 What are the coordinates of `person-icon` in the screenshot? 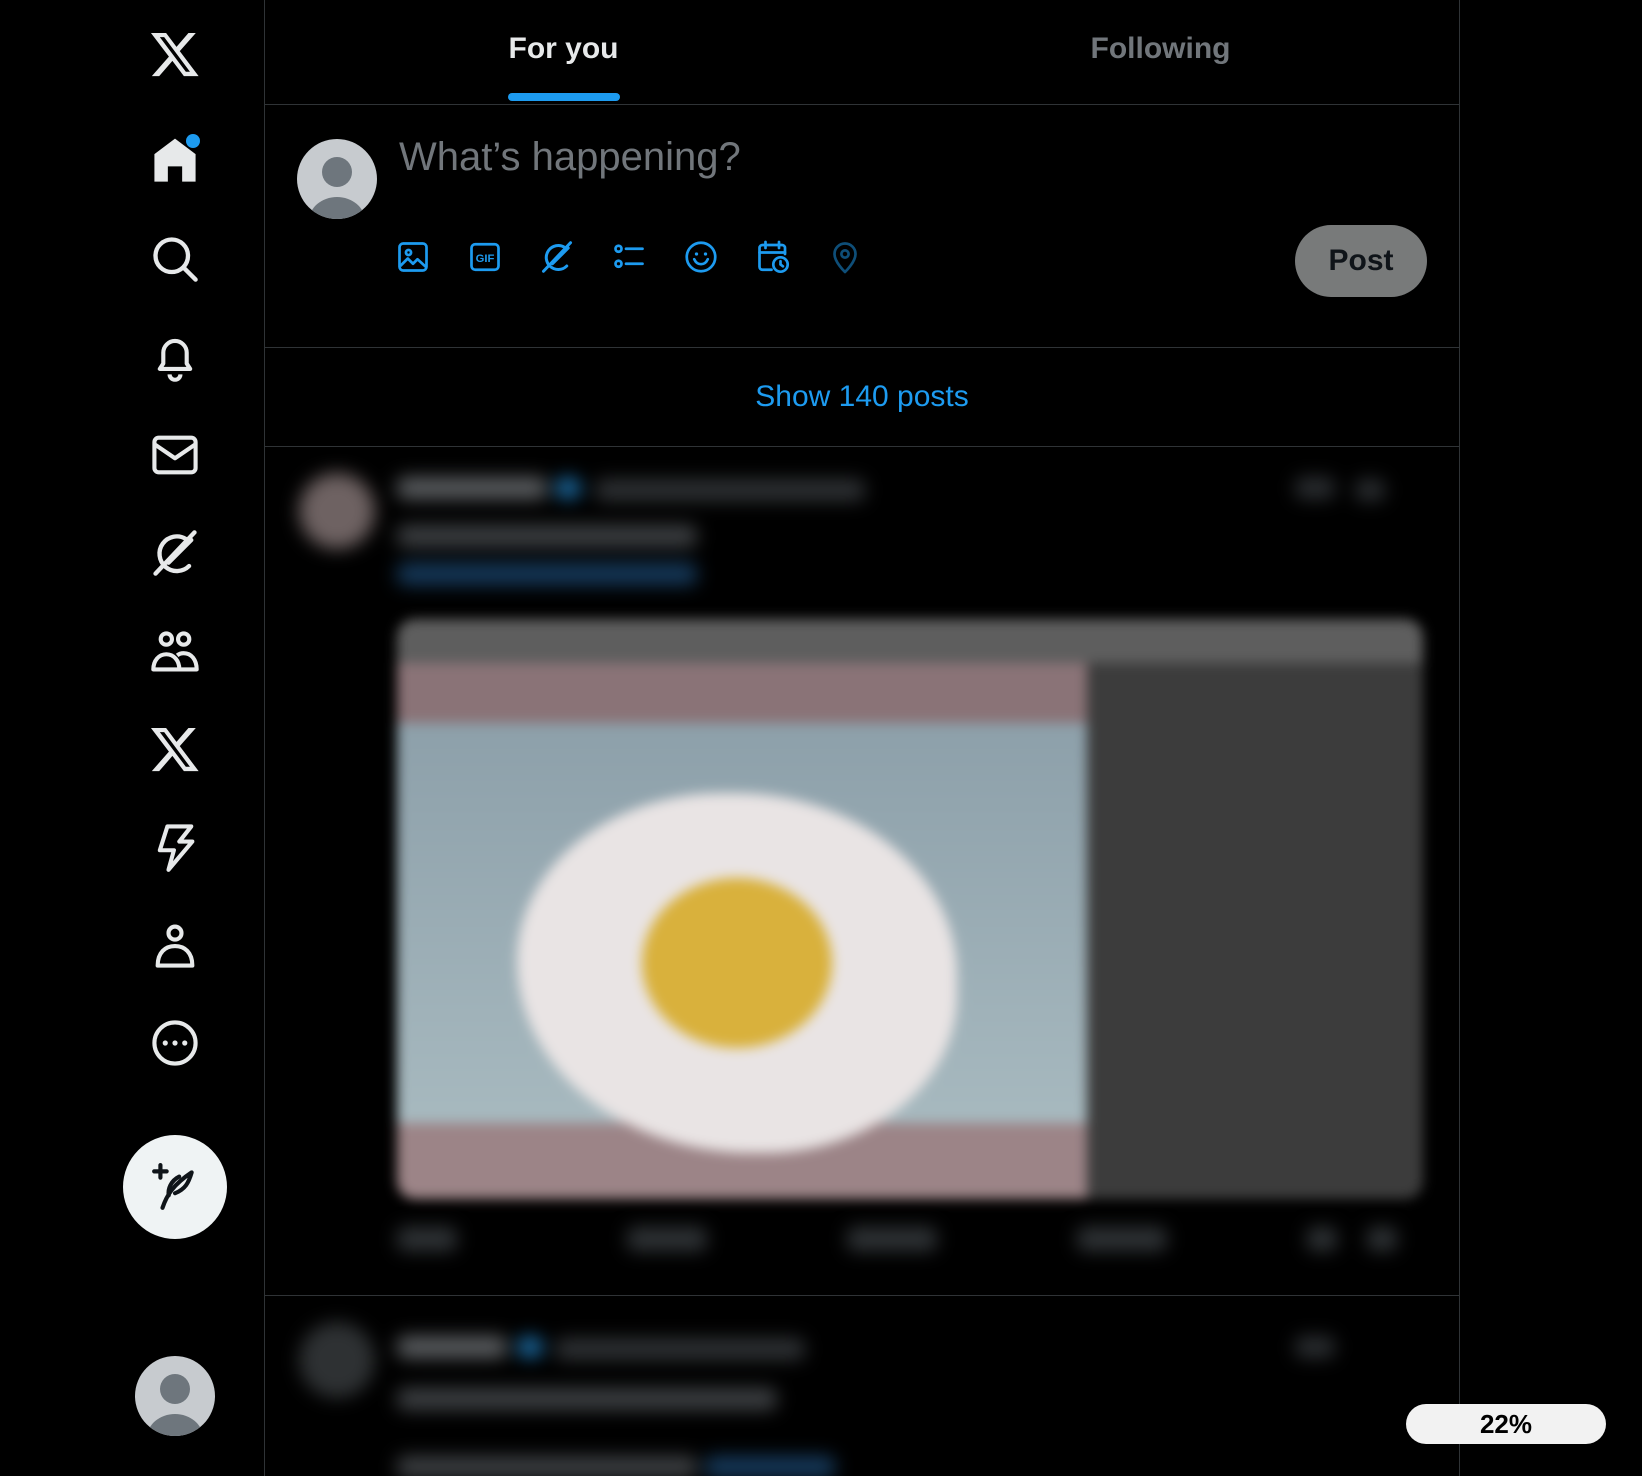 It's located at (175, 946).